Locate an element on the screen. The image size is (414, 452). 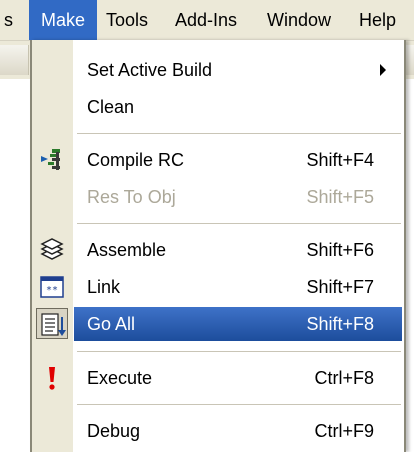
menu-add-ins: Add-Ins is located at coordinates (206, 20).